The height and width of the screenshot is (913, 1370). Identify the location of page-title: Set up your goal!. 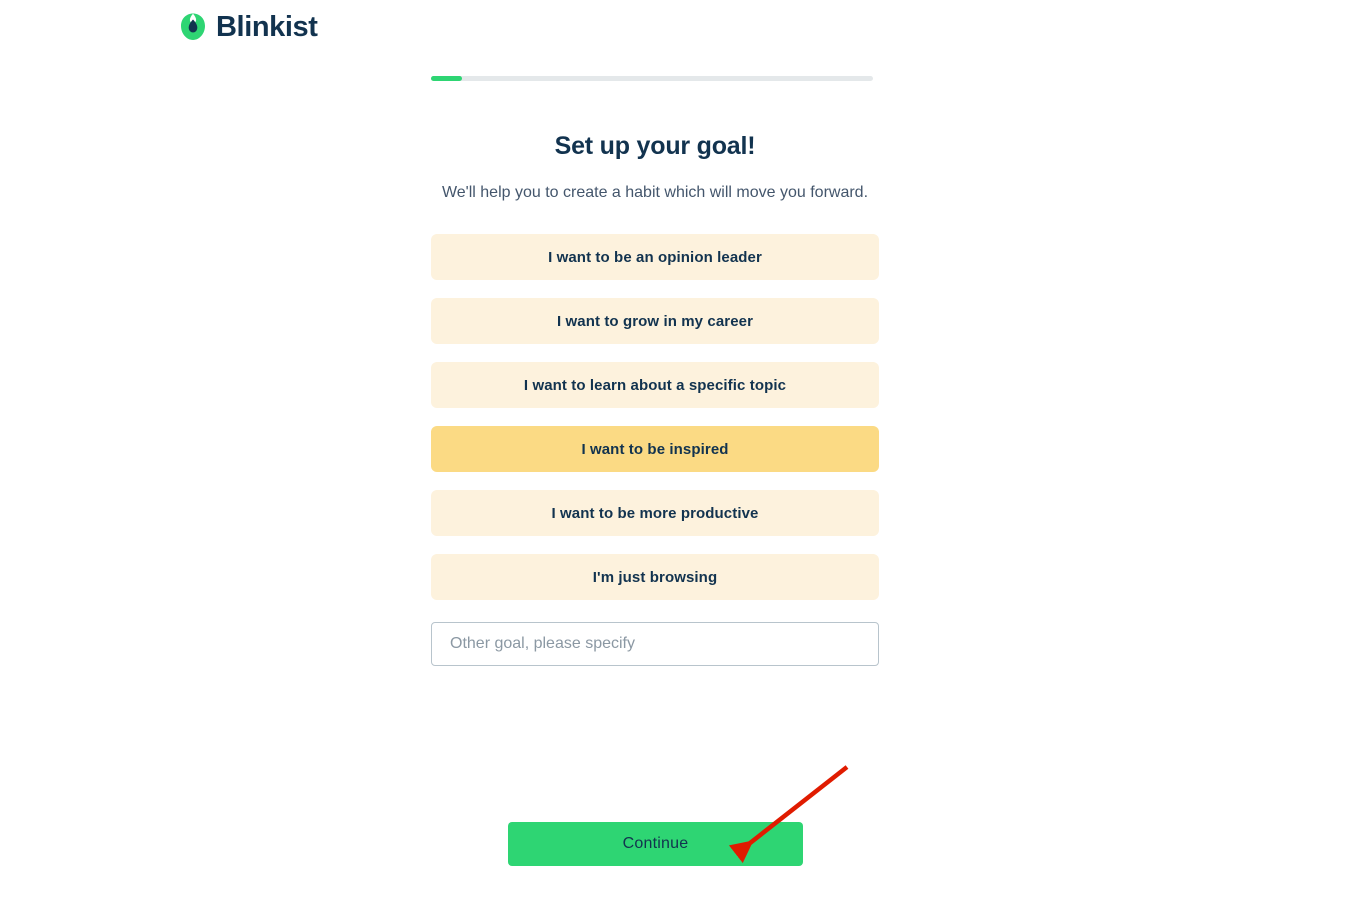
(655, 146).